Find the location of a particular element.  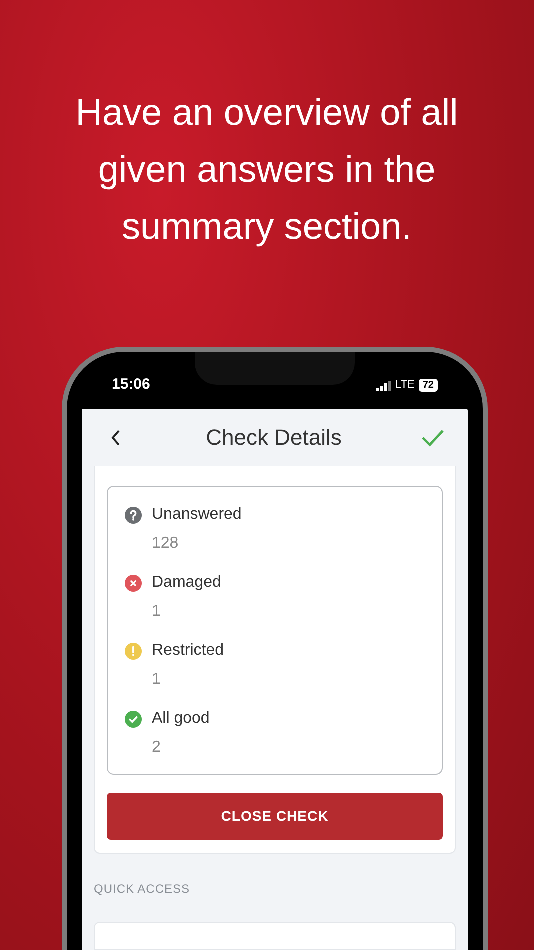

status-label: Damaged is located at coordinates (187, 583).